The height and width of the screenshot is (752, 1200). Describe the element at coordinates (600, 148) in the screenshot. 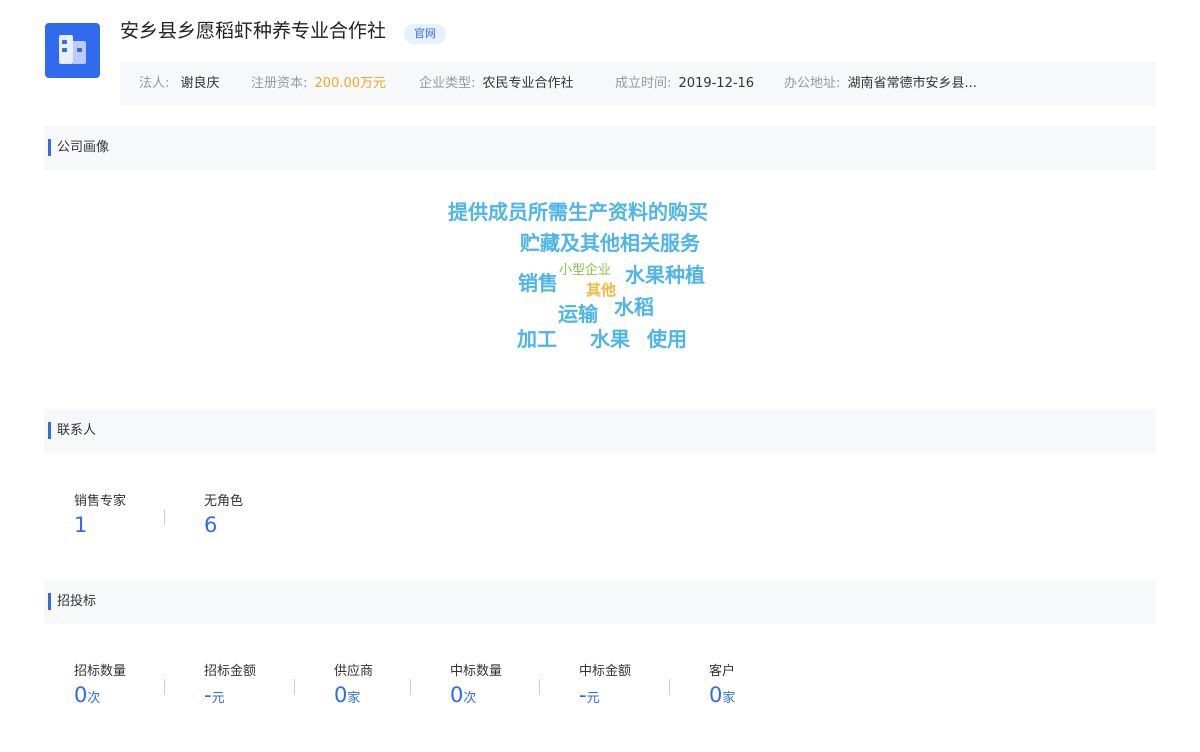

I see `portrait-section-header: 公司画像` at that location.